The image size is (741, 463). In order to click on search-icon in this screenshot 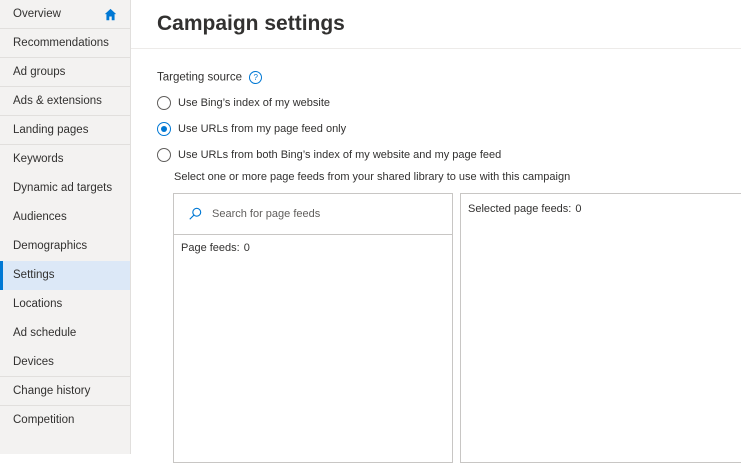, I will do `click(195, 213)`.